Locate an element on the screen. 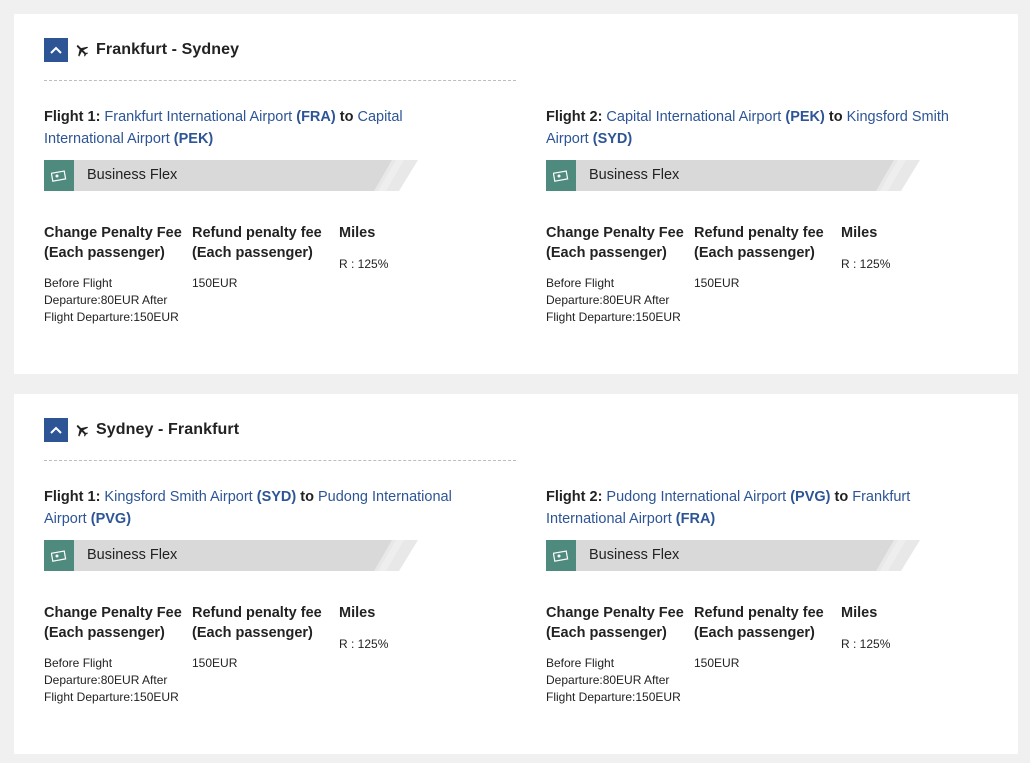 This screenshot has width=1030, height=763. origin-airport-link: Pudong International Airport is located at coordinates (696, 497).